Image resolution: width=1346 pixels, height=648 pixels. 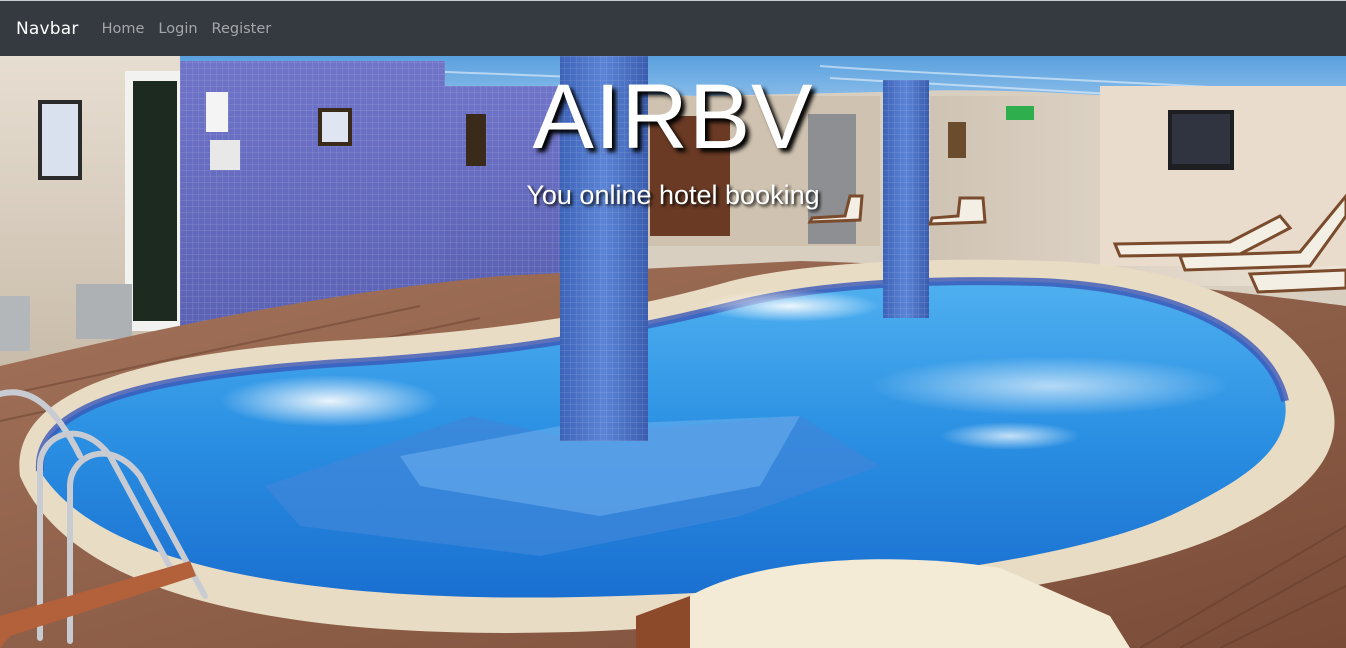 I want to click on nav-link-register: Register, so click(x=242, y=29).